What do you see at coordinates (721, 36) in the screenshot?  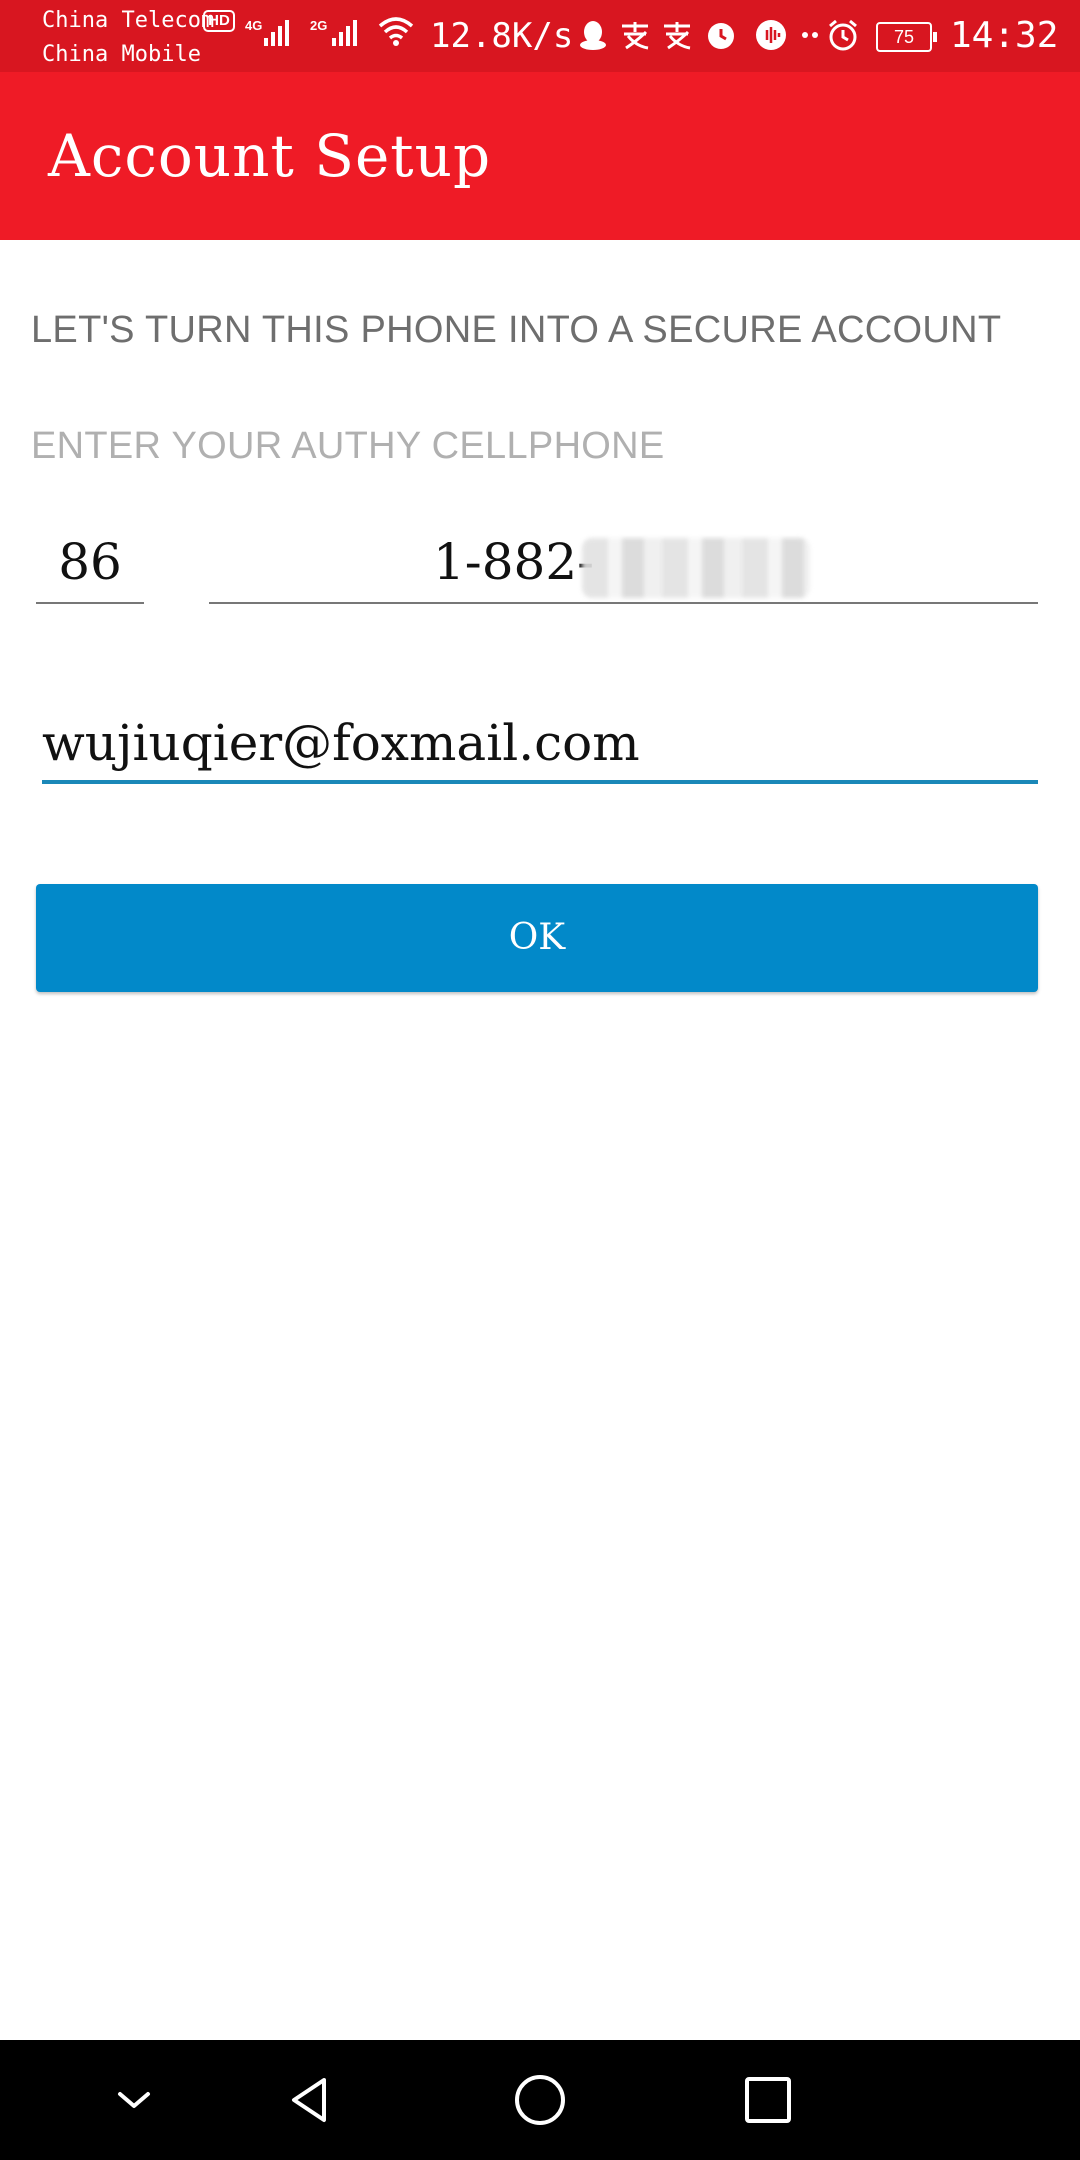 I see `alarm-app-icon` at bounding box center [721, 36].